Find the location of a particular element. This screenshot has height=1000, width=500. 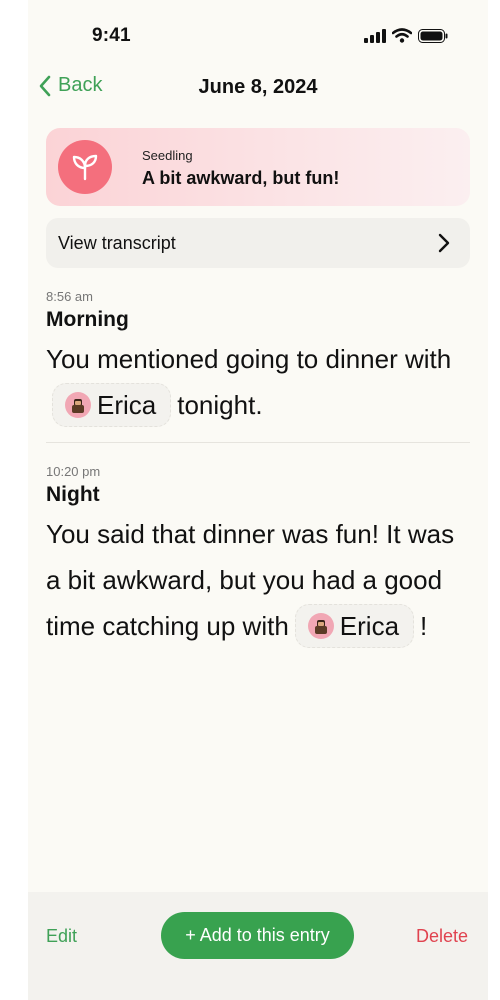

delete-button: Delete is located at coordinates (442, 936).